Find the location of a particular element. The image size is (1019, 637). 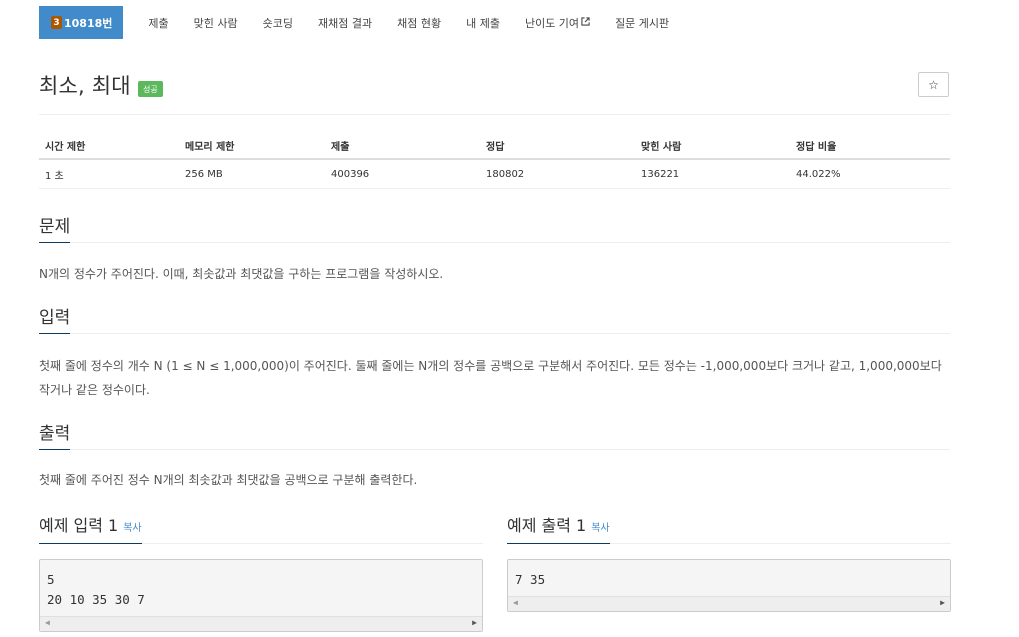

input-section-header: 입력 is located at coordinates (494, 318).